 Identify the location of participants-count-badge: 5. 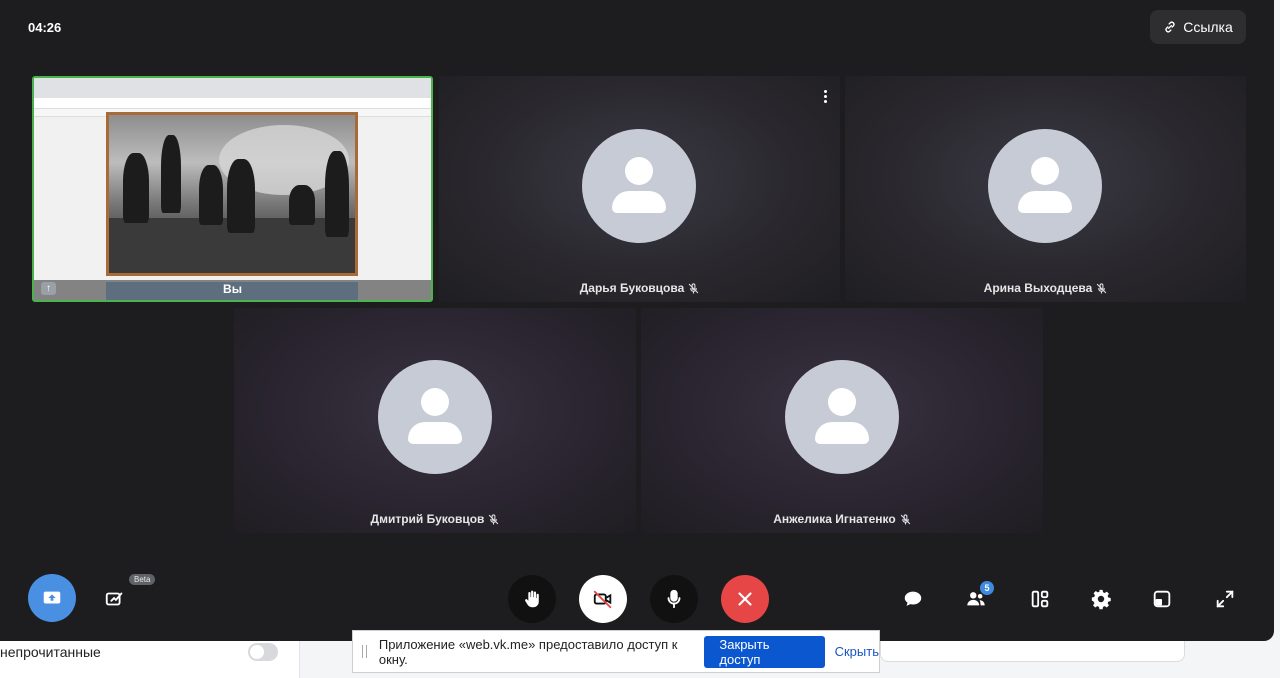
(987, 588).